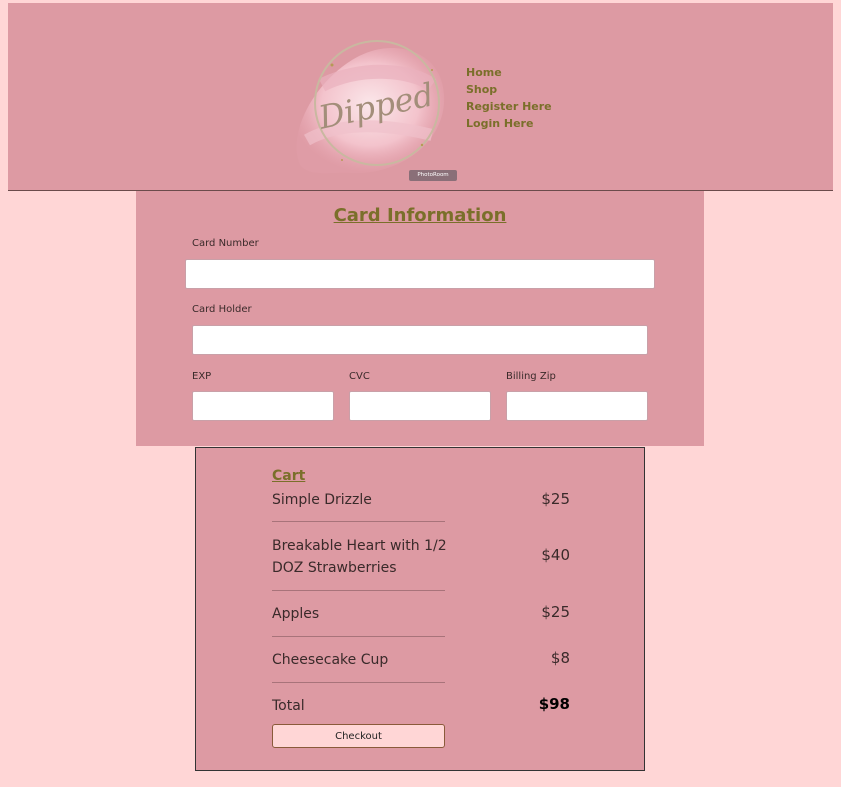  Describe the element at coordinates (263, 406) in the screenshot. I see `exp-input` at that location.